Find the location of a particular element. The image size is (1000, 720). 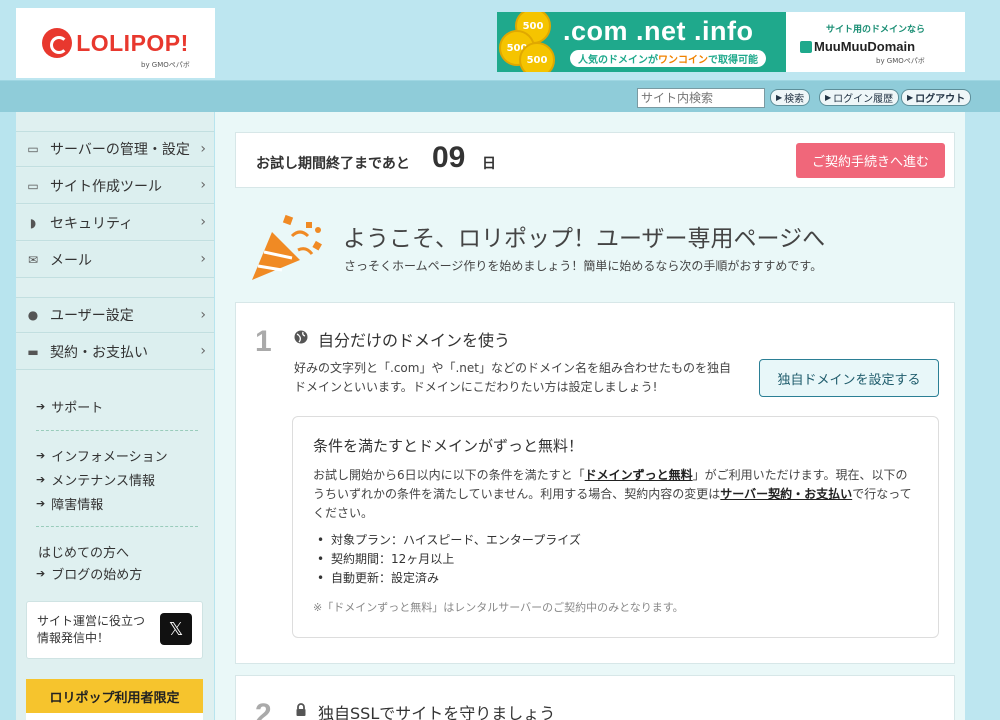

muumuu-tagline: サイト用のドメインなら is located at coordinates (875, 30).